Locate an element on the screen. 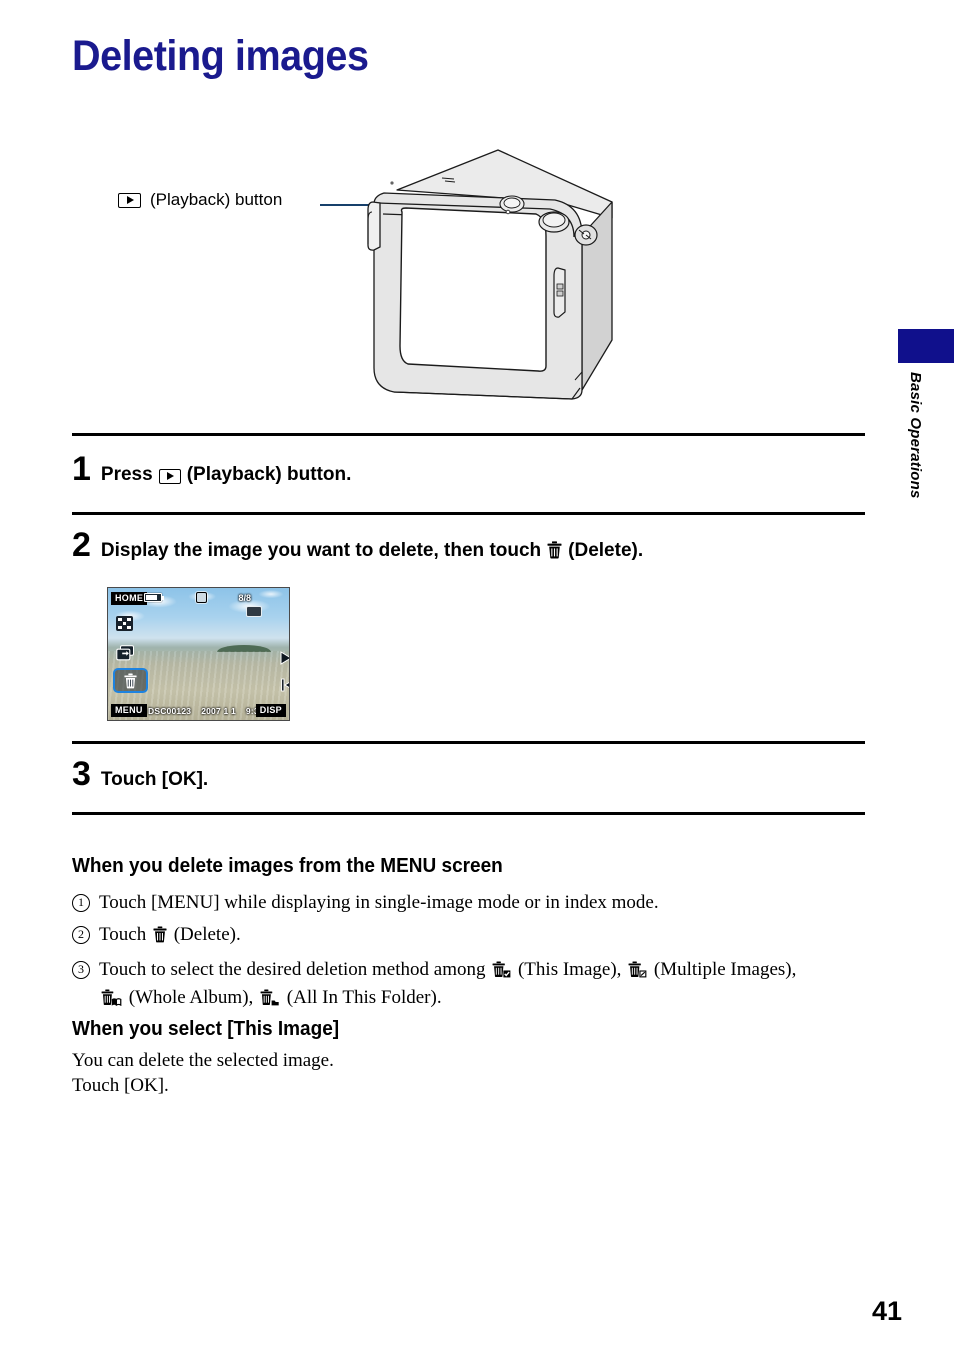 The width and height of the screenshot is (954, 1357). lcd-delete-button is located at coordinates (130, 680).